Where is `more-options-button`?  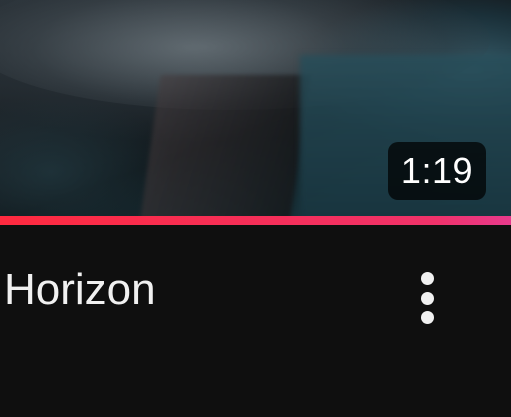
more-options-button is located at coordinates (427, 298).